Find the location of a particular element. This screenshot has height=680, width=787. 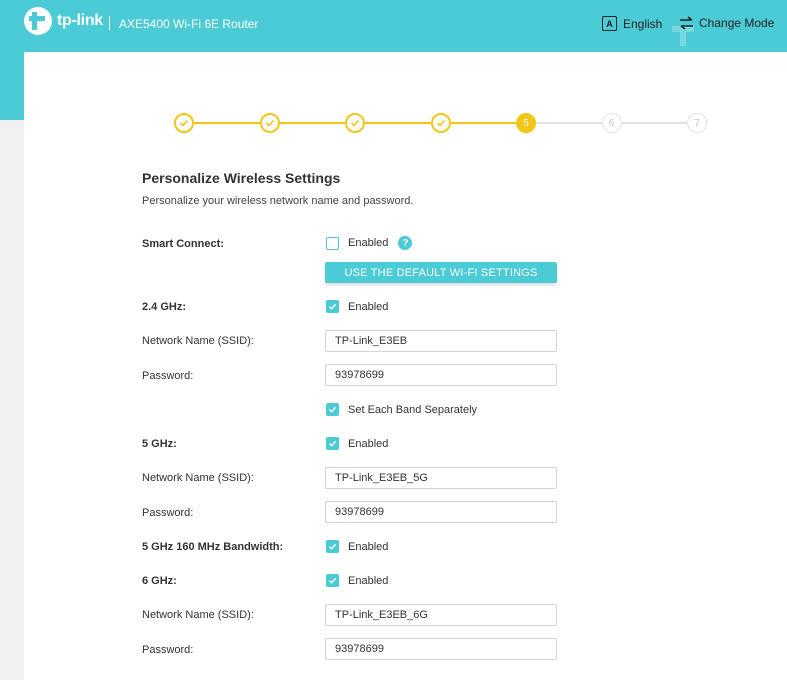

smart-connect-label: Smart Connect: is located at coordinates (183, 244).